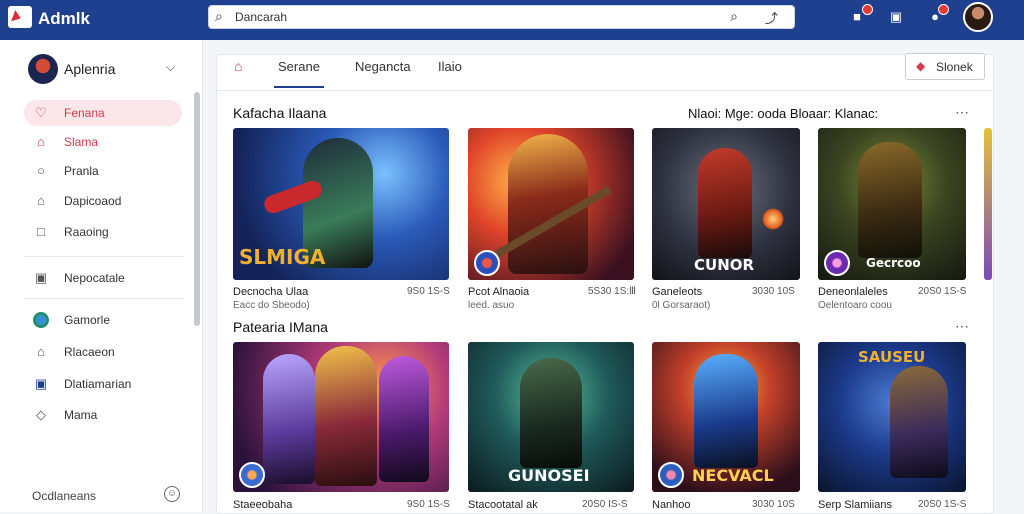 The height and width of the screenshot is (514, 1024). Describe the element at coordinates (20, 17) in the screenshot. I see `app-logo` at that location.